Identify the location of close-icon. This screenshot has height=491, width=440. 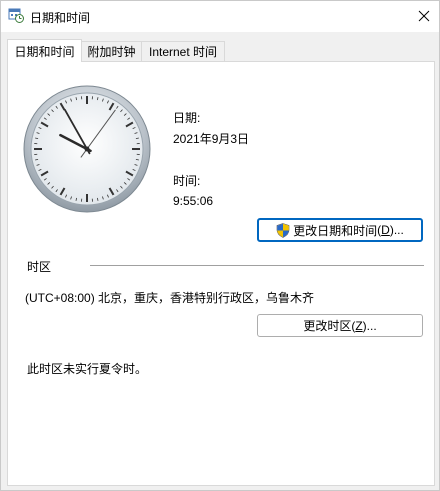
(424, 16).